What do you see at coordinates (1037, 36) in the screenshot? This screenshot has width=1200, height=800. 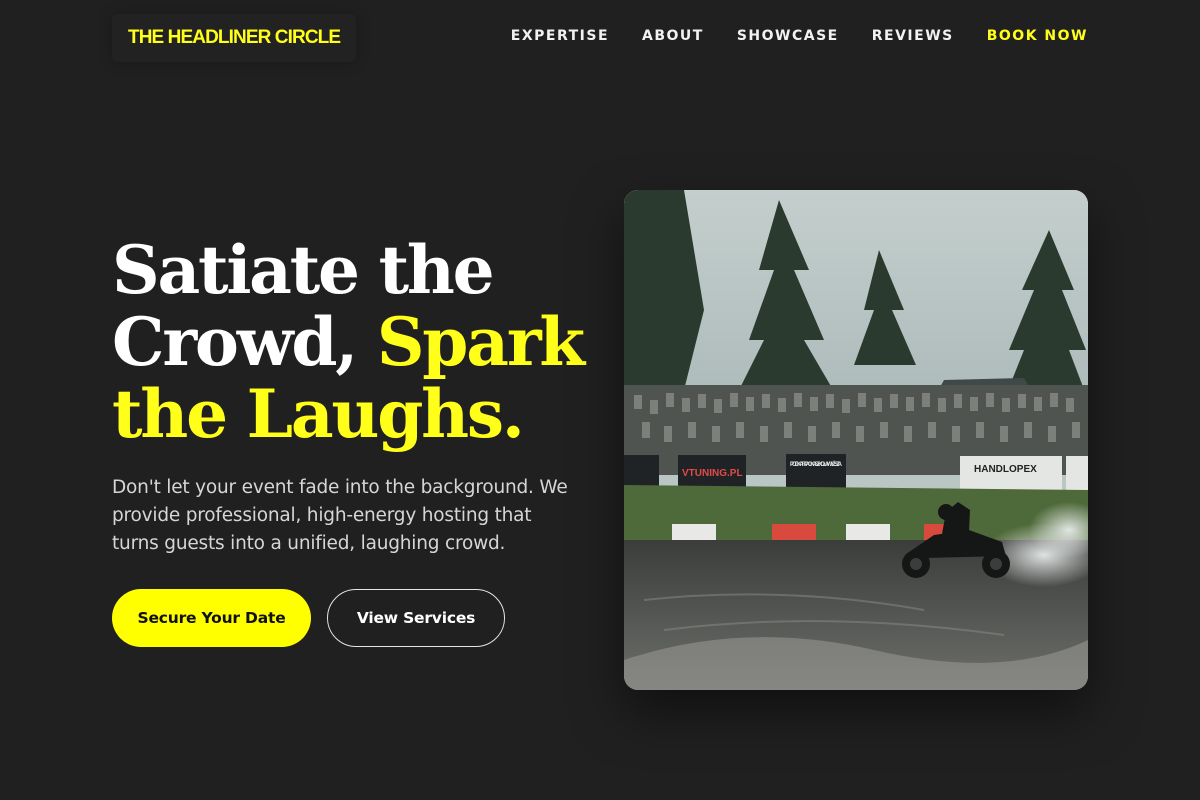 I see `nav-book-now-link: BOOK NOW` at bounding box center [1037, 36].